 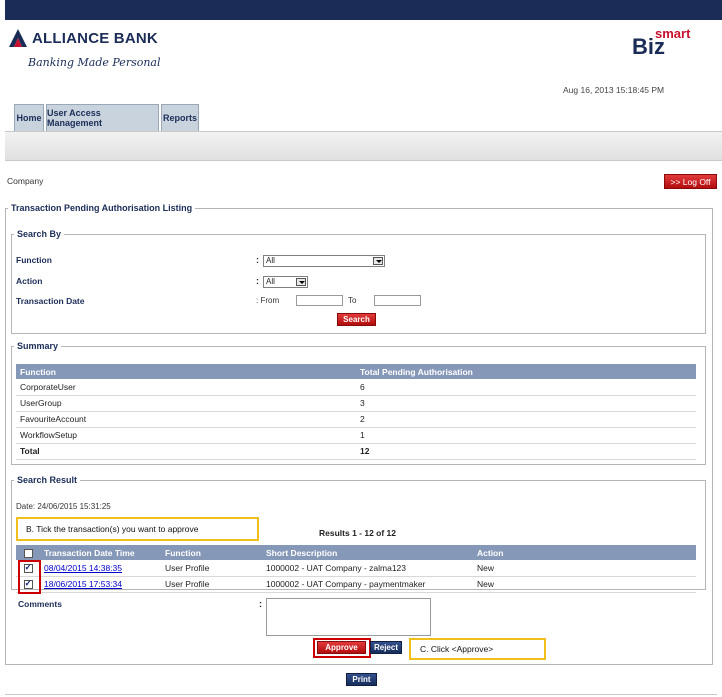 I want to click on summary-cell-function: CorporateUser, so click(x=186, y=387).